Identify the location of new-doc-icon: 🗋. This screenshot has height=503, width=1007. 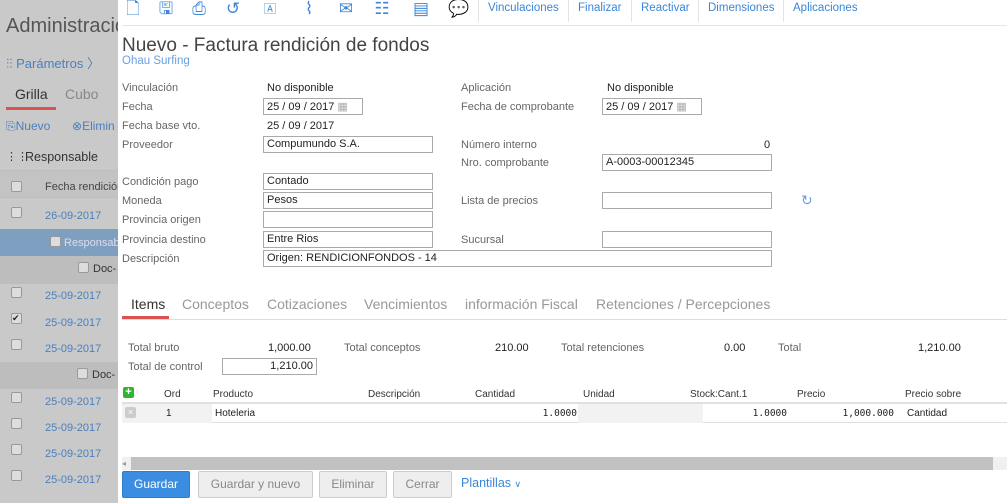
(133, 10).